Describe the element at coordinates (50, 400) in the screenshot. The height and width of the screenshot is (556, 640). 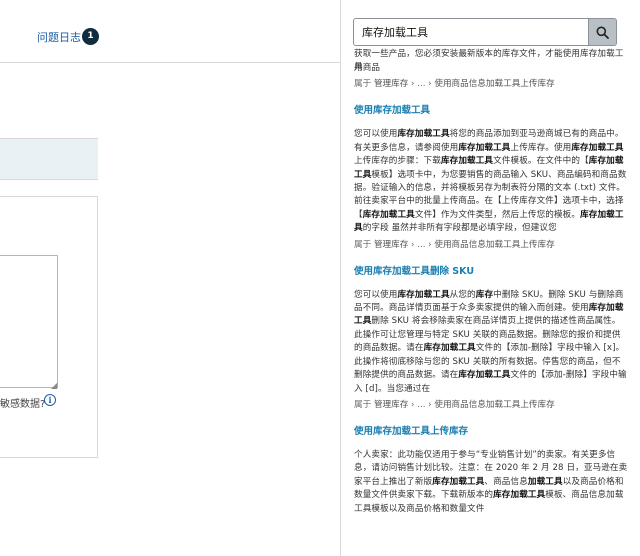
I see `info-icon: i` at that location.